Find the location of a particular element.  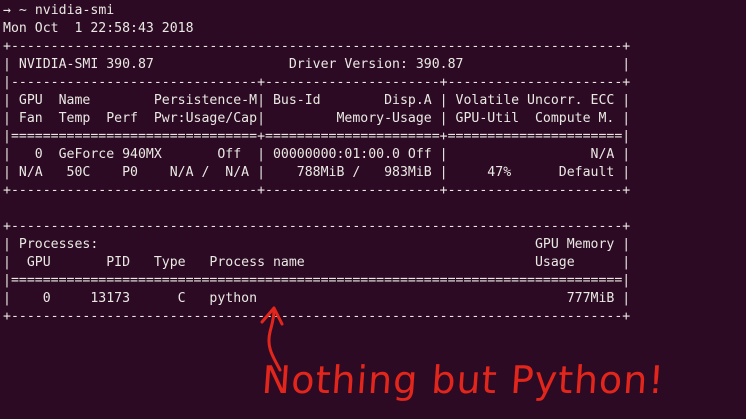

prompt-line: → ~ nvidia-smi is located at coordinates (374, 11).